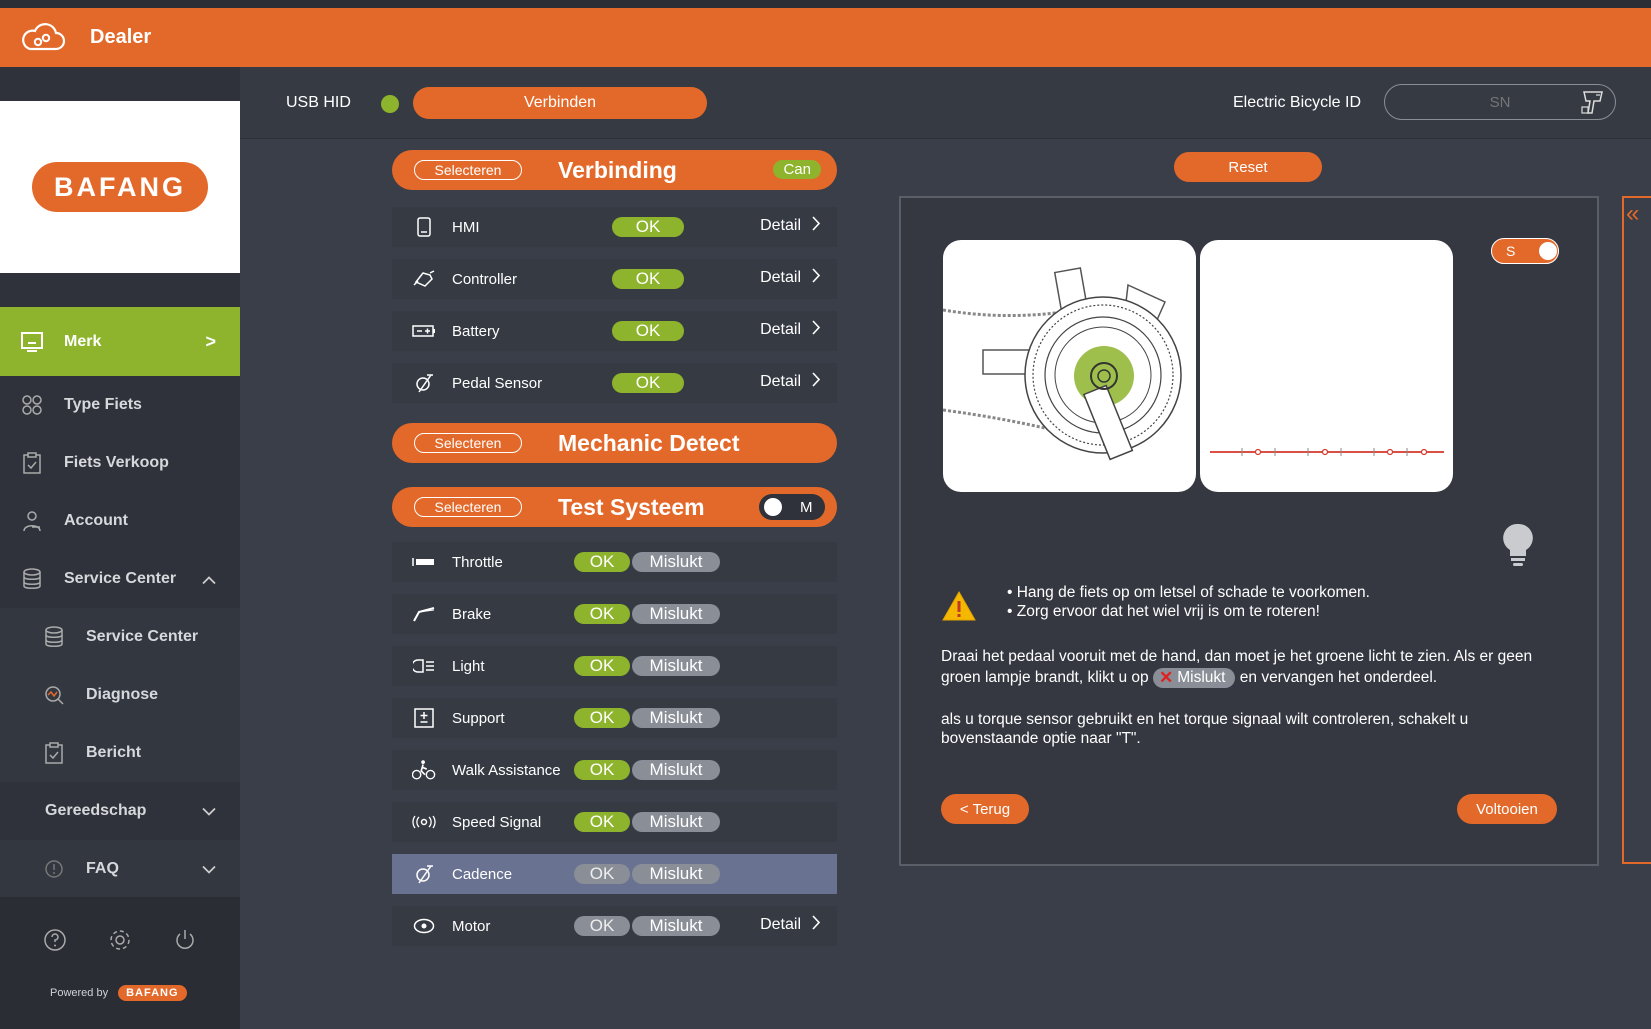 This screenshot has width=1651, height=1029. Describe the element at coordinates (120, 341) in the screenshot. I see `sidebar-item-merk: Merk >` at that location.